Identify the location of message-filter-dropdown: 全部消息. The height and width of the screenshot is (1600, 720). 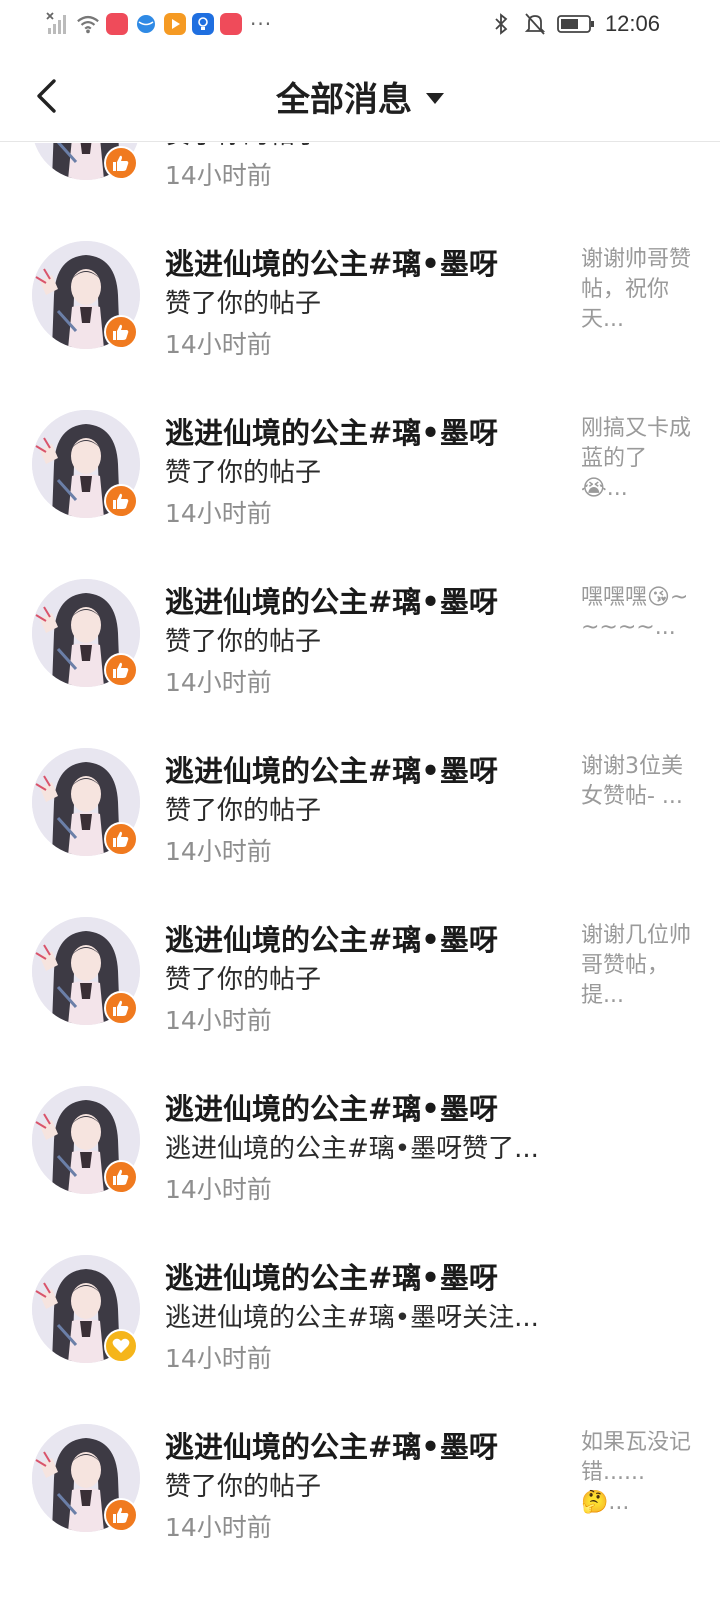
(360, 96).